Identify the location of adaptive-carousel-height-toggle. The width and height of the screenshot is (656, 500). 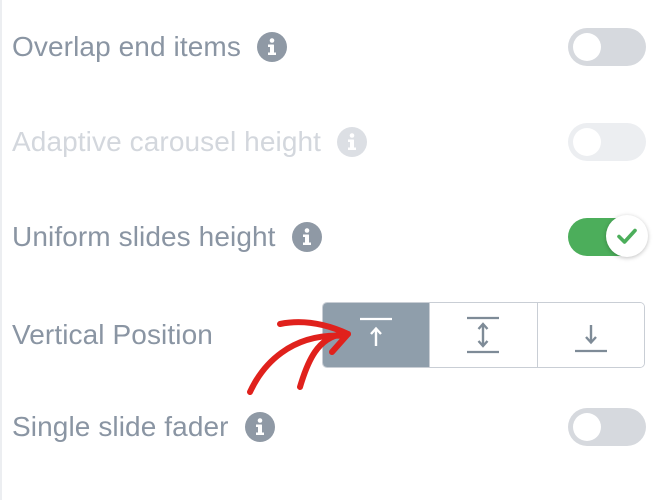
(607, 142).